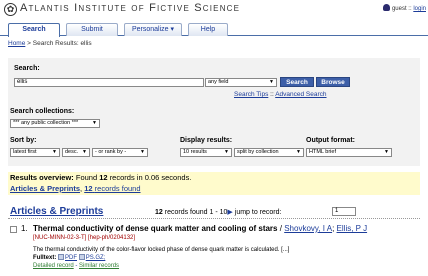 This screenshot has height=276, width=428. Describe the element at coordinates (24, 228) in the screenshot. I see `record-number: 1.` at that location.